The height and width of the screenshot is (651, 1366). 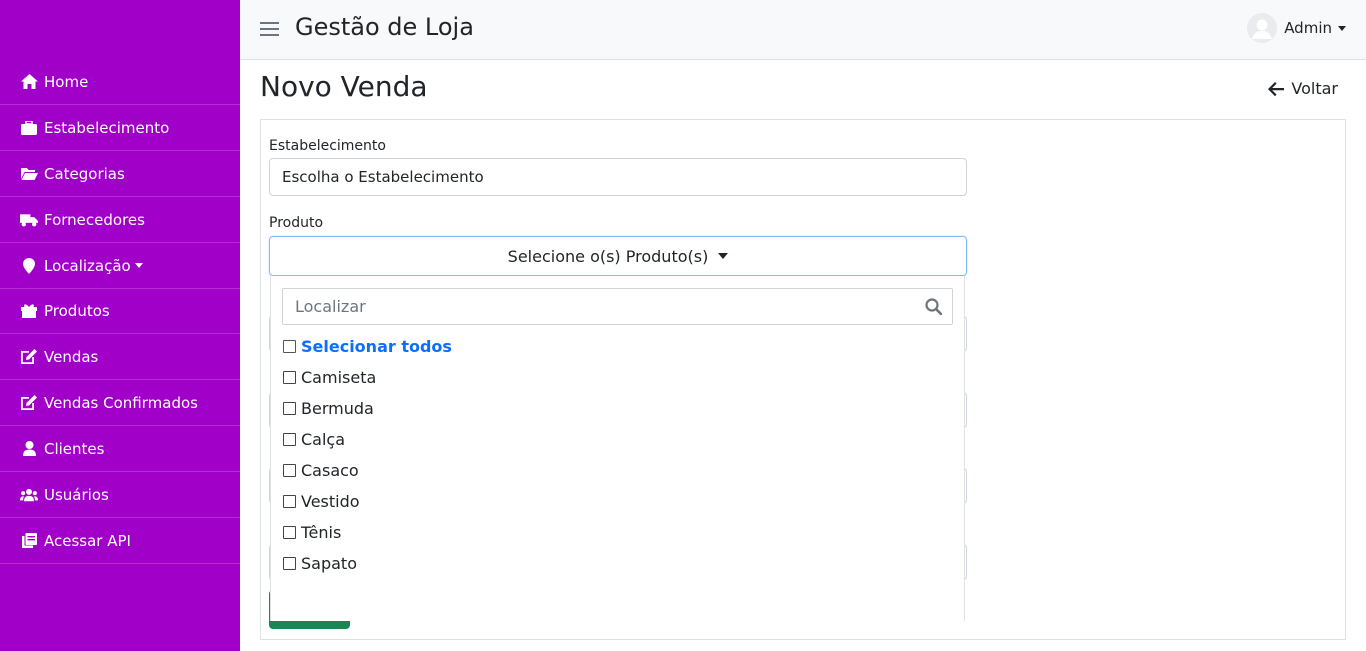 What do you see at coordinates (120, 311) in the screenshot?
I see `sidebar-item-produtos: Produtos` at bounding box center [120, 311].